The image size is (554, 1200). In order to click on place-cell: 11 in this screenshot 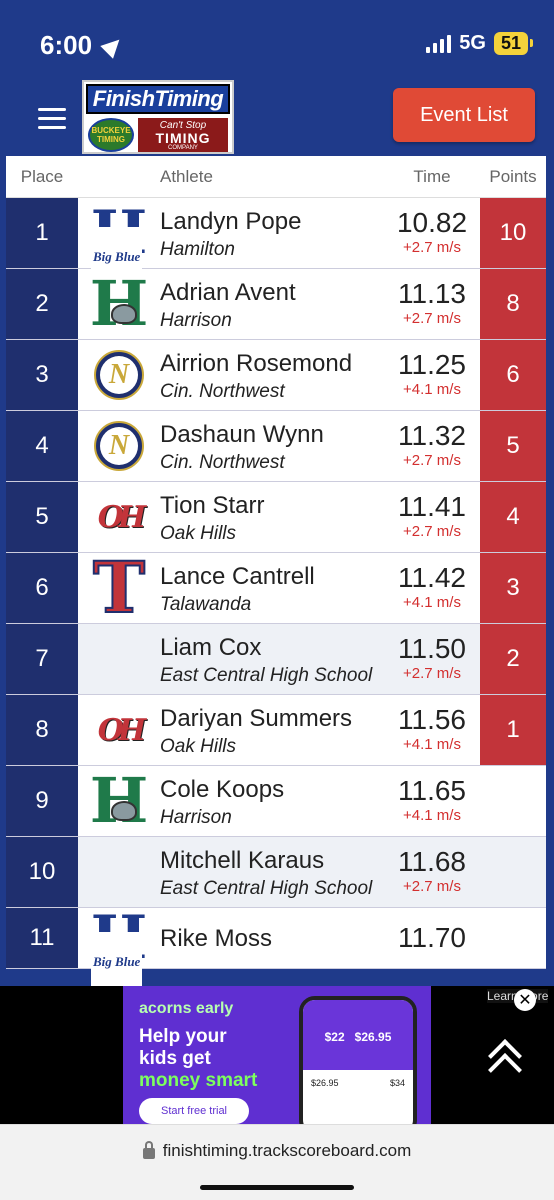, I will do `click(42, 938)`.